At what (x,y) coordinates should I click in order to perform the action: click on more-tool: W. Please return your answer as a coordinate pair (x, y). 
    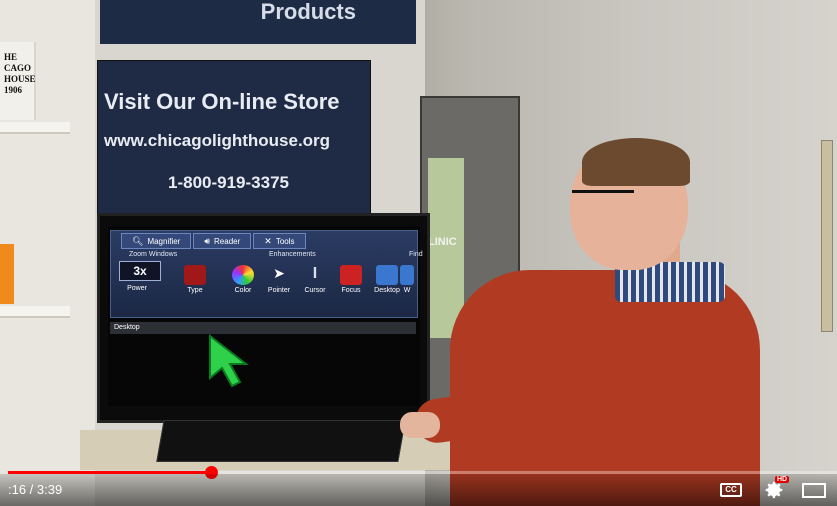
    Looking at the image, I should click on (407, 277).